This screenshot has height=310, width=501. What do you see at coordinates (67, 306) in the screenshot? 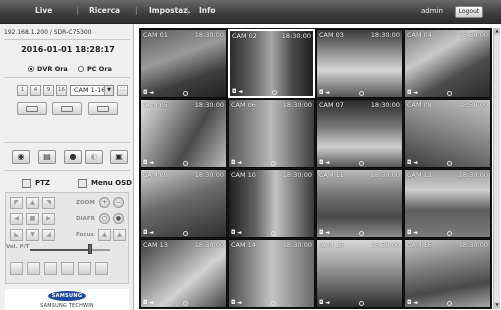
I see `brand-subtitle: SAMSUNG TECHWIN` at bounding box center [67, 306].